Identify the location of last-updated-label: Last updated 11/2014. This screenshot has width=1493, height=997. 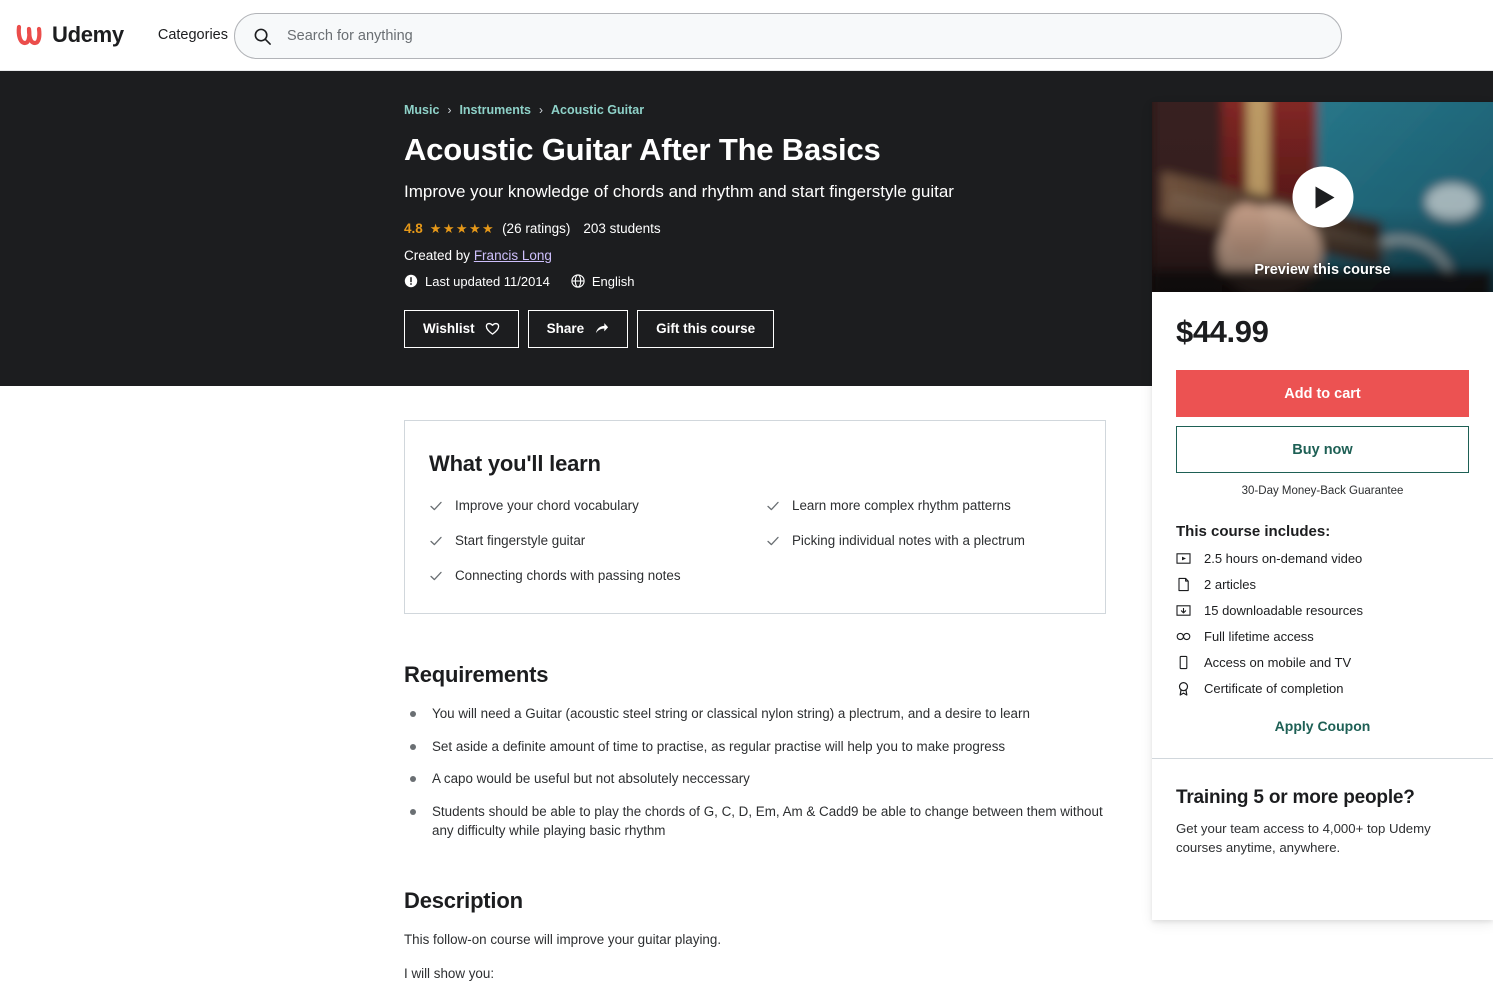
(487, 281).